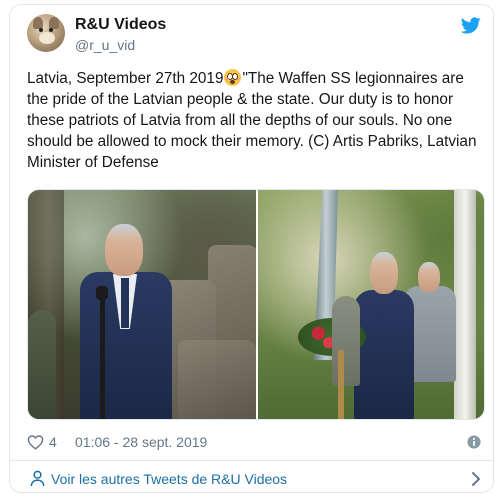 The height and width of the screenshot is (499, 500). Describe the element at coordinates (233, 77) in the screenshot. I see `flushed-face-emoji-icon` at that location.